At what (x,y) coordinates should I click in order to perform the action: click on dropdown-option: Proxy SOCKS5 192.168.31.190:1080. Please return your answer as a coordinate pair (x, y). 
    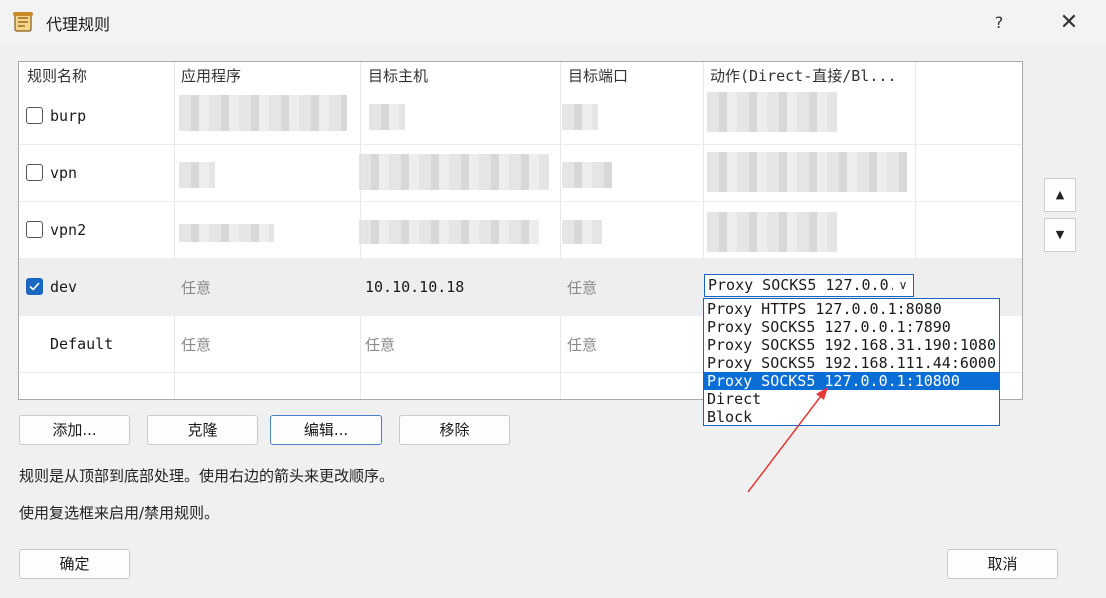
    Looking at the image, I should click on (851, 345).